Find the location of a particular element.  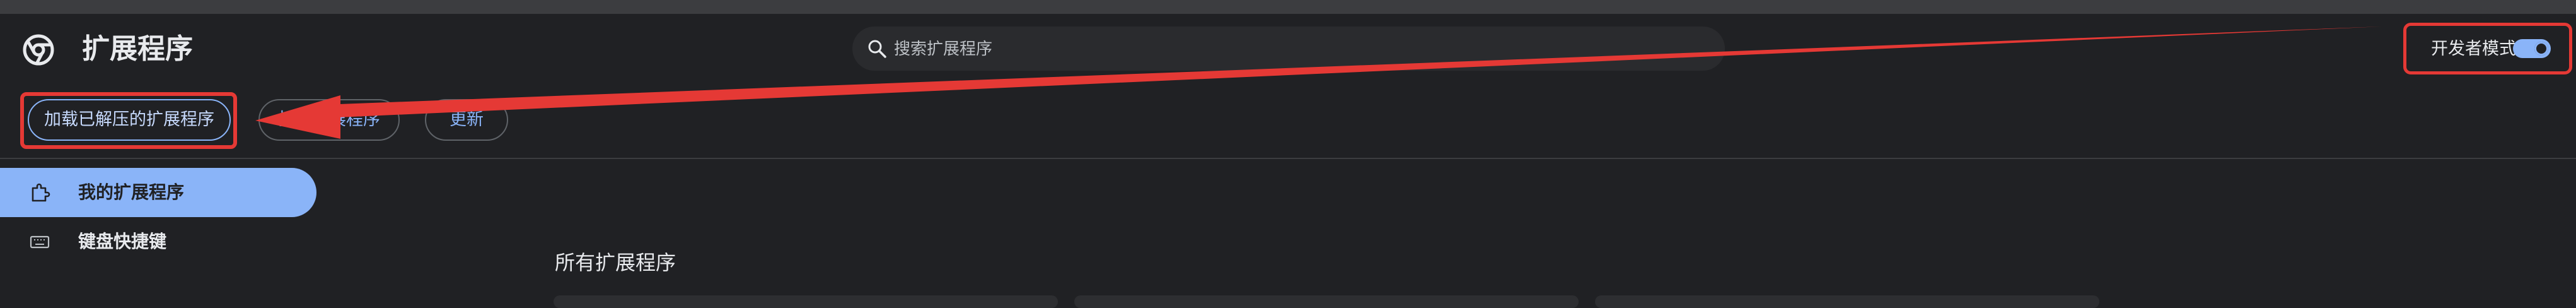

developer-mode-toggle is located at coordinates (2532, 49).